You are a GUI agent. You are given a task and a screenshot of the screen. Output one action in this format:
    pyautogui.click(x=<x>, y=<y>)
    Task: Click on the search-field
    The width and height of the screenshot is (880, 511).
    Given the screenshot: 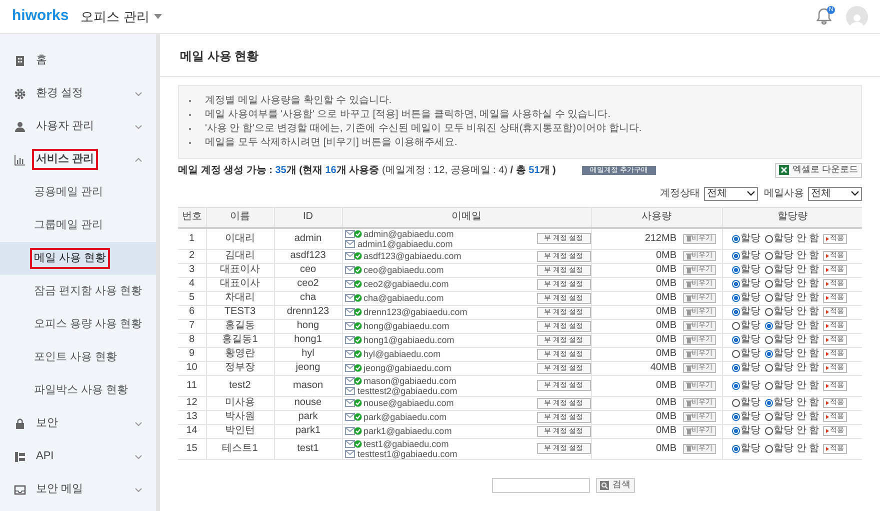 What is the action you would take?
    pyautogui.click(x=541, y=485)
    